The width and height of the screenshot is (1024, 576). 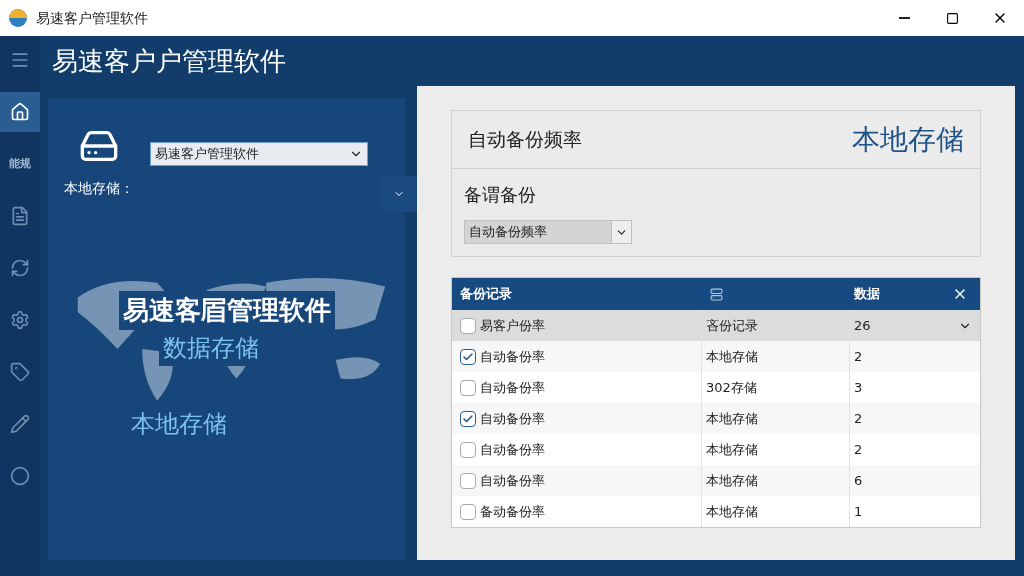 I want to click on home-icon, so click(x=20, y=112).